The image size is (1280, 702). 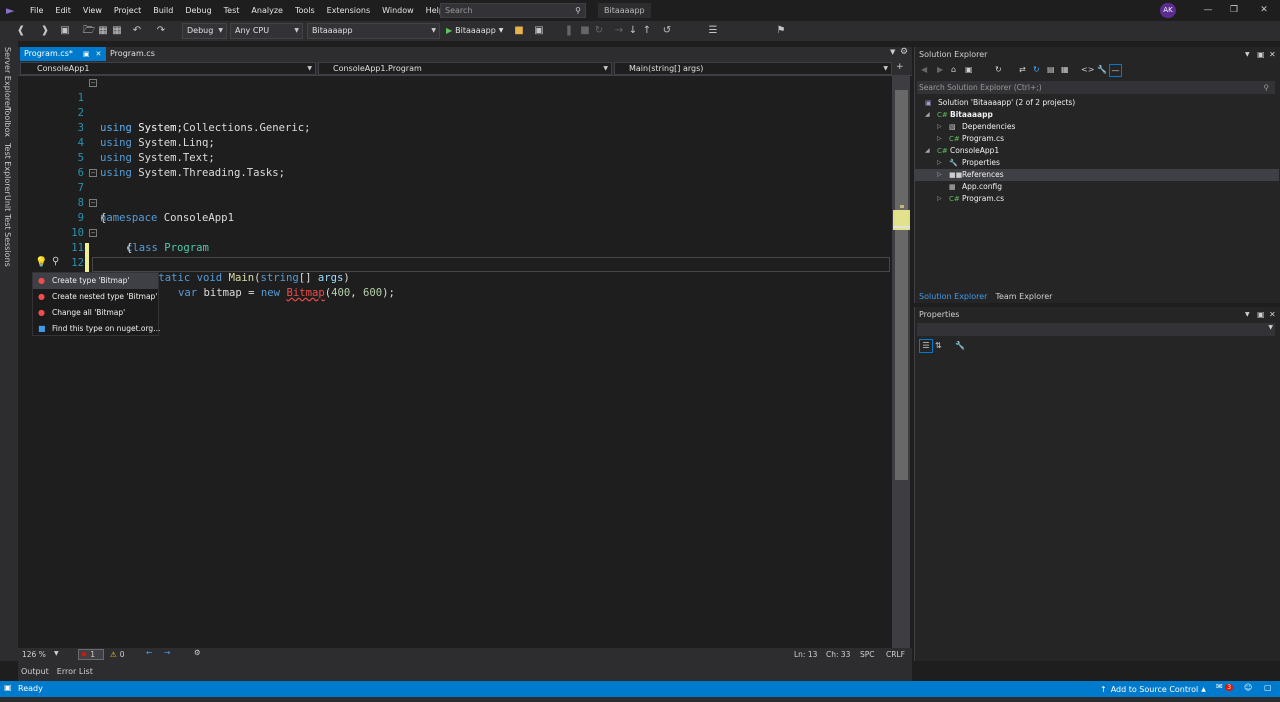 What do you see at coordinates (1096, 87) in the screenshot?
I see `solution-explorer-search-input: Search Solution Explorer (Ctrl+;) ⚲` at bounding box center [1096, 87].